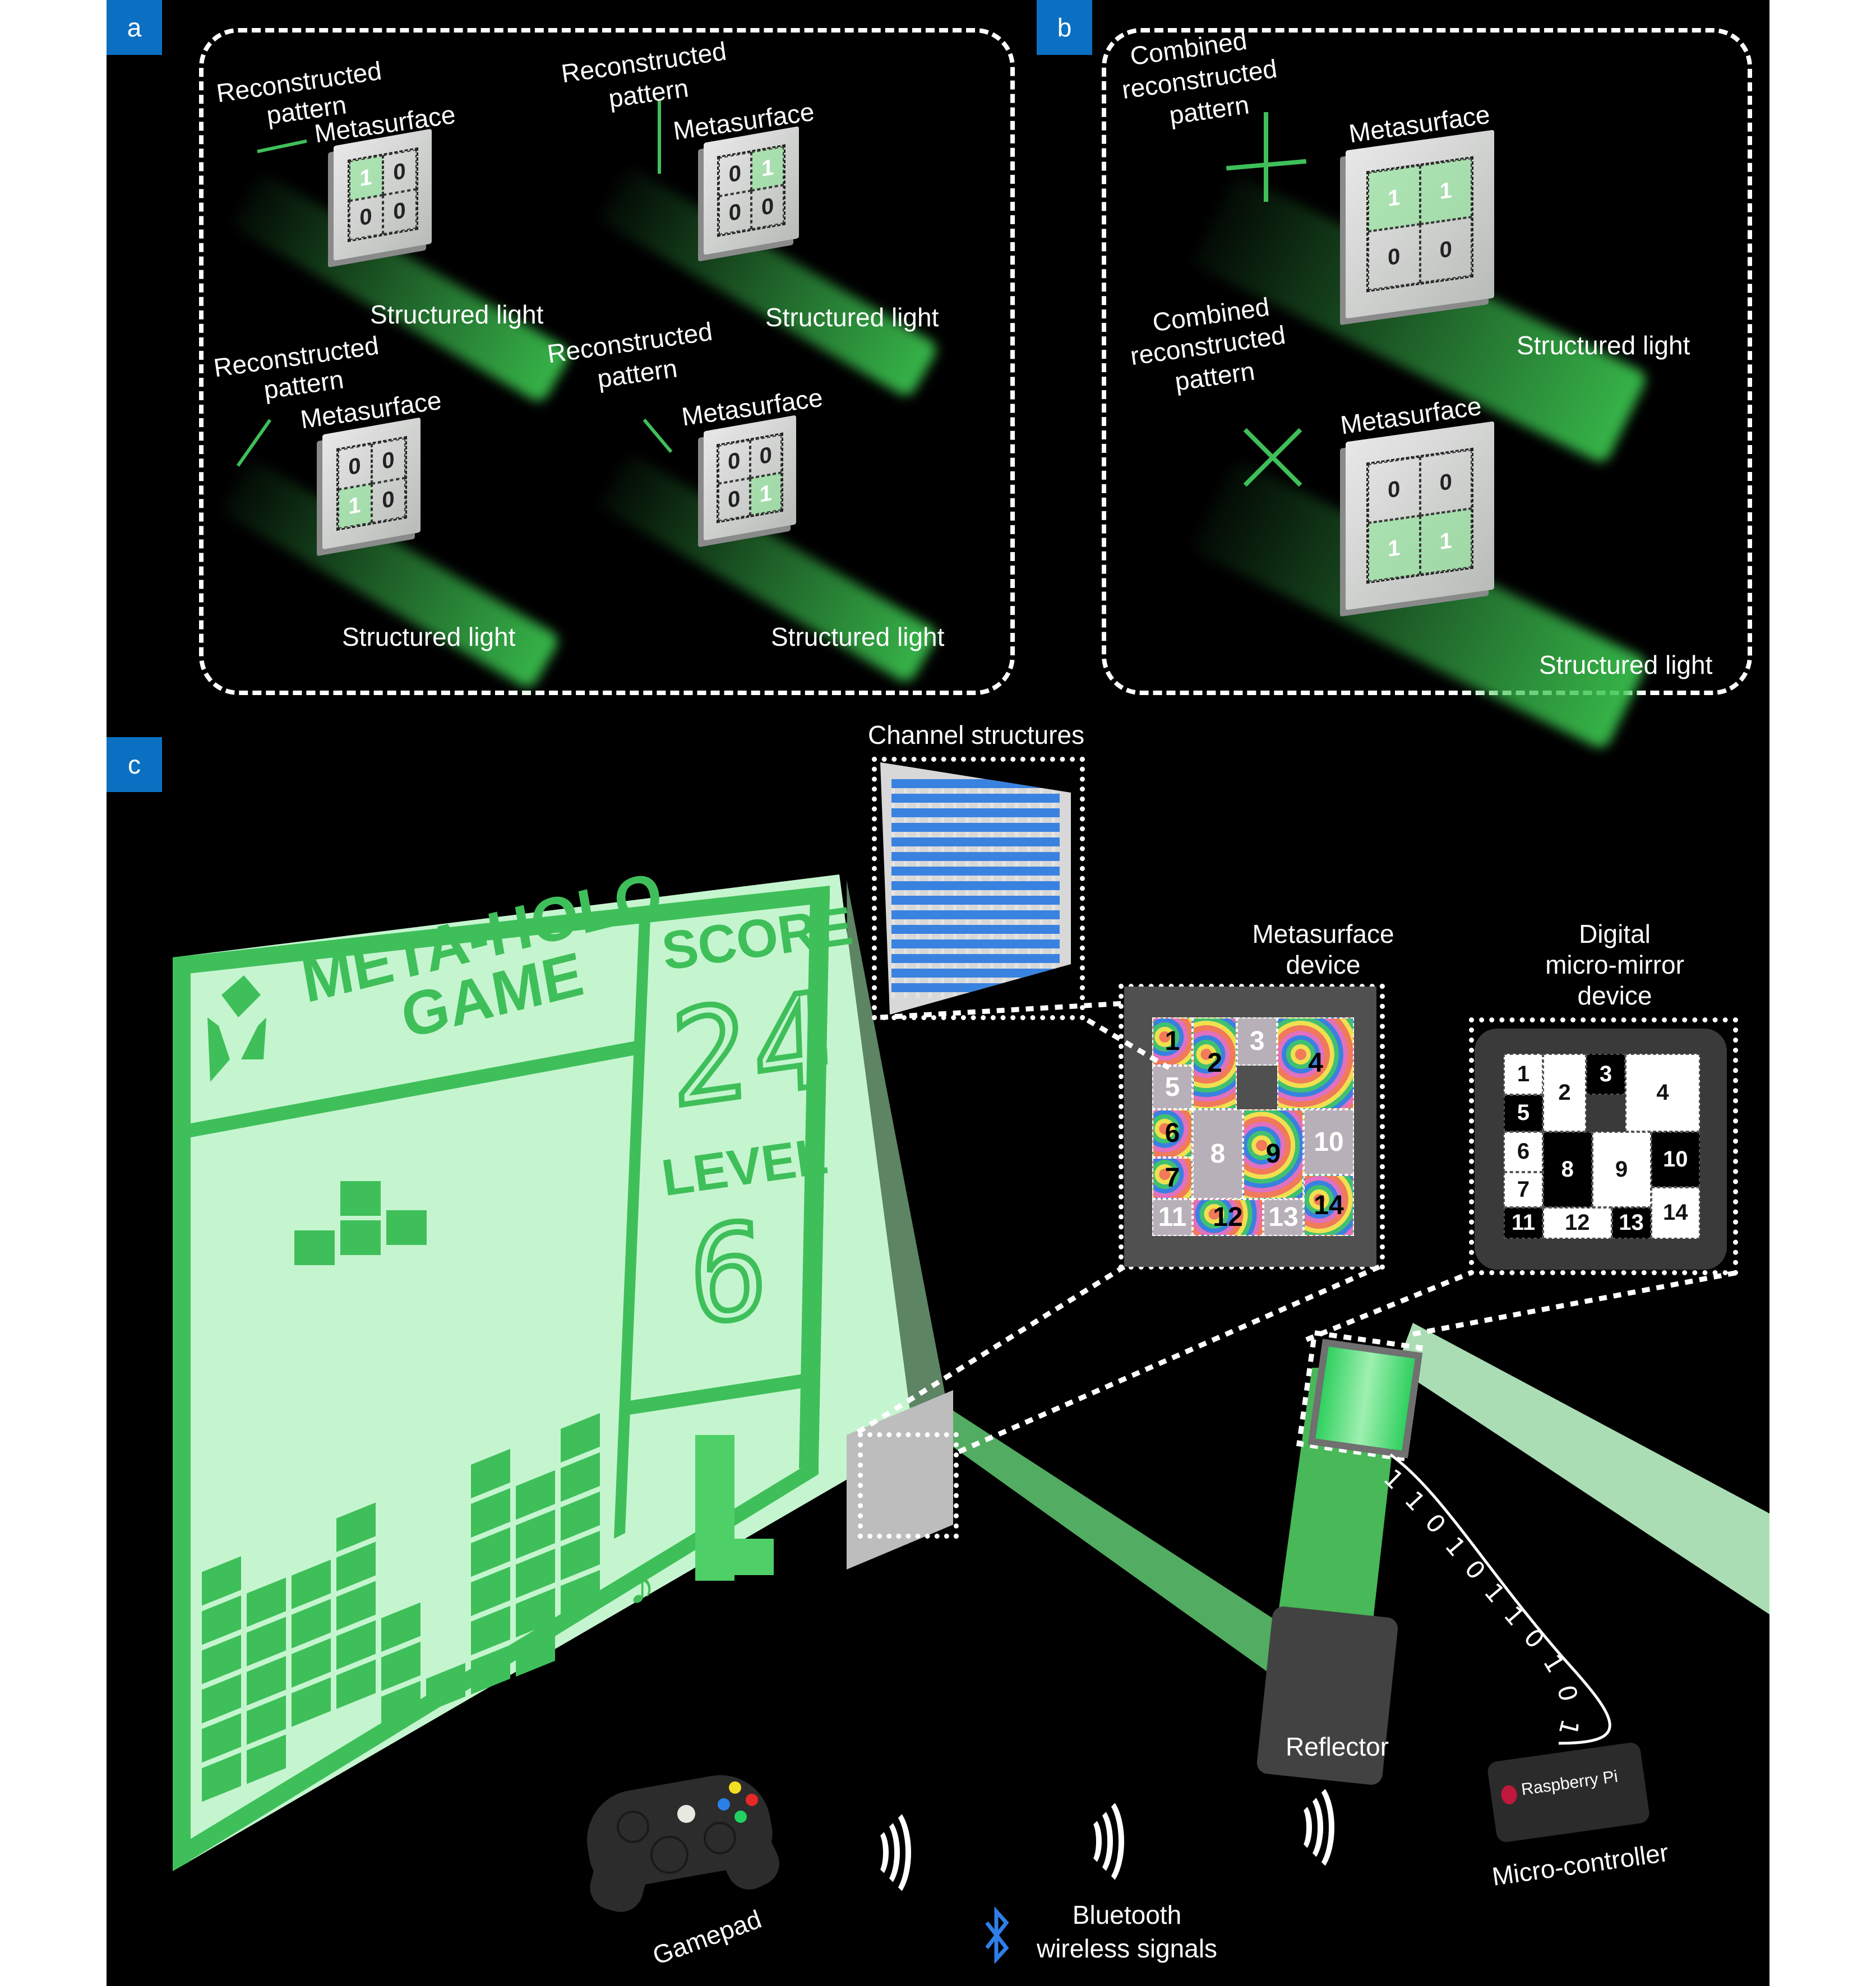 This screenshot has width=1876, height=1986. I want to click on gamepad-right-stick, so click(720, 1838).